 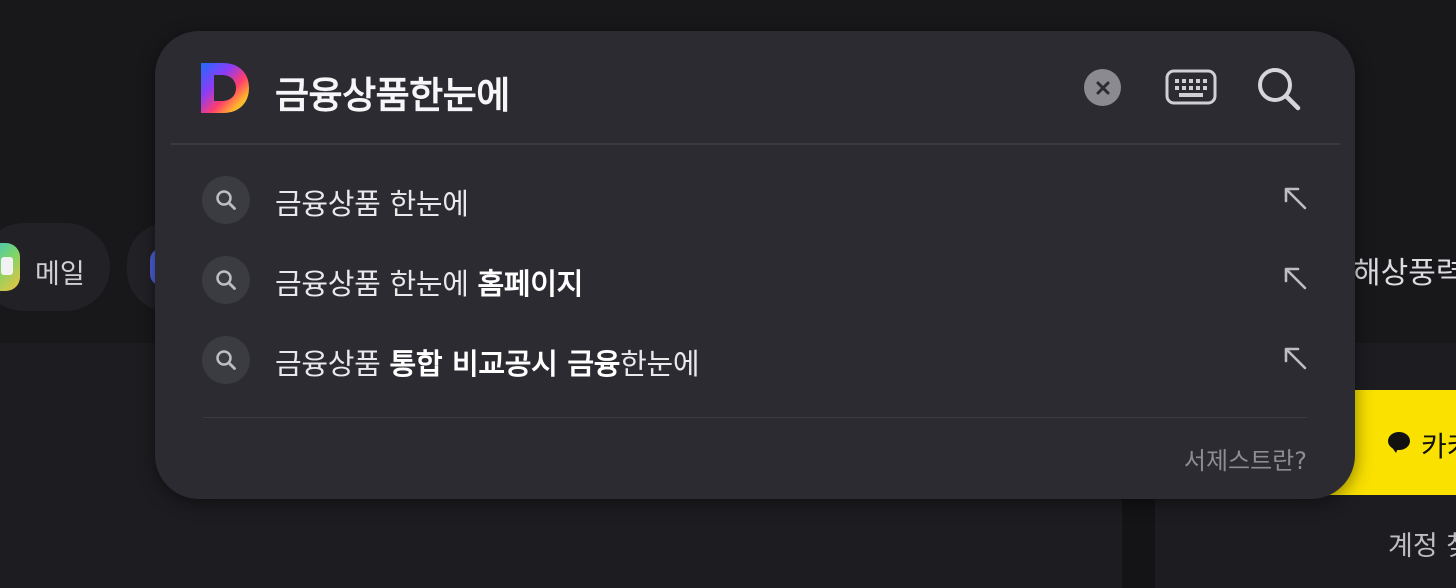 I want to click on suggestion-text: 금융상품 한눈에 홈페이지, so click(x=429, y=284).